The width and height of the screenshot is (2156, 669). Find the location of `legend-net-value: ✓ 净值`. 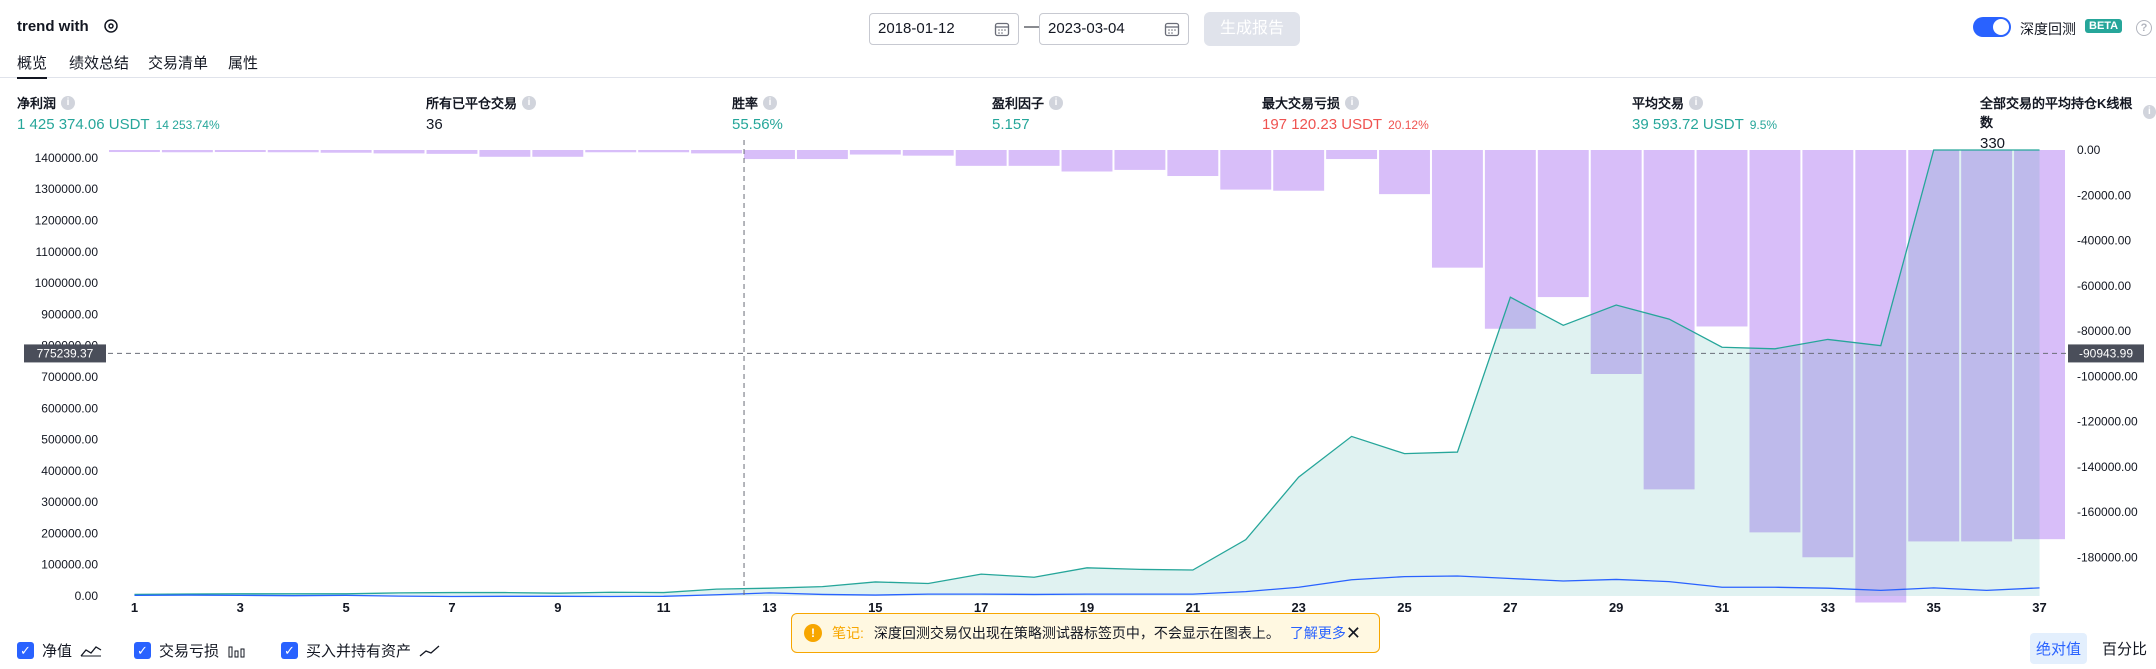

legend-net-value: ✓ 净值 is located at coordinates (59, 650).